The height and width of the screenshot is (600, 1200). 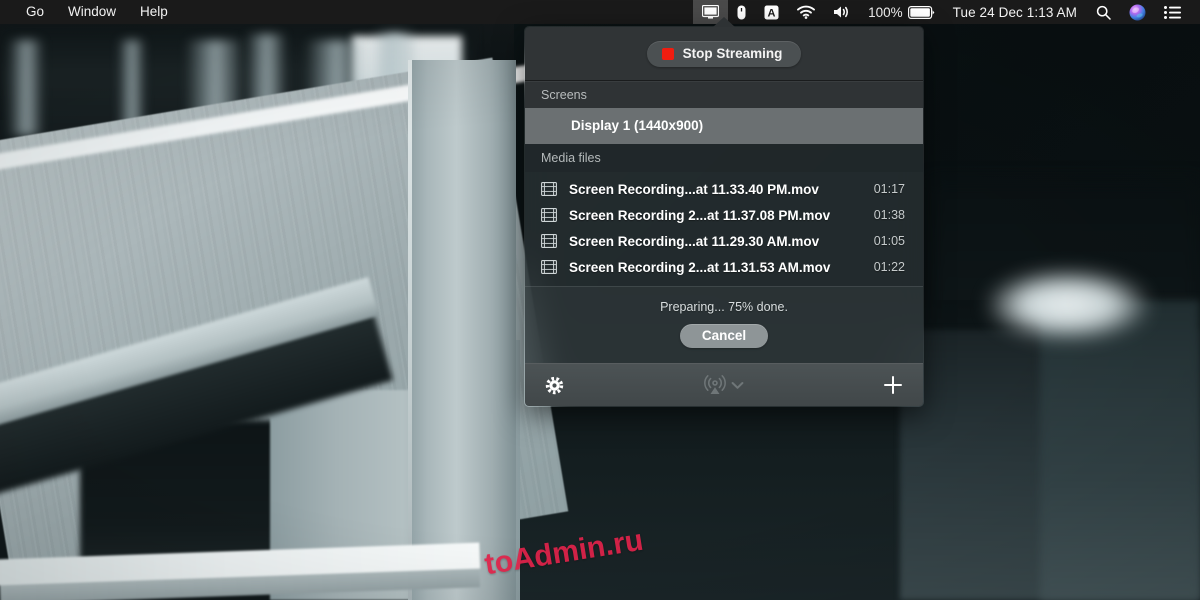 I want to click on screen-row-label: Display 1 (1440x900), so click(x=637, y=125).